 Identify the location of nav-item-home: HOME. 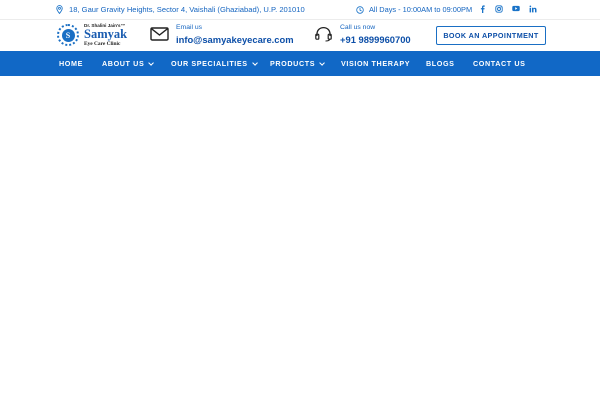
(71, 63).